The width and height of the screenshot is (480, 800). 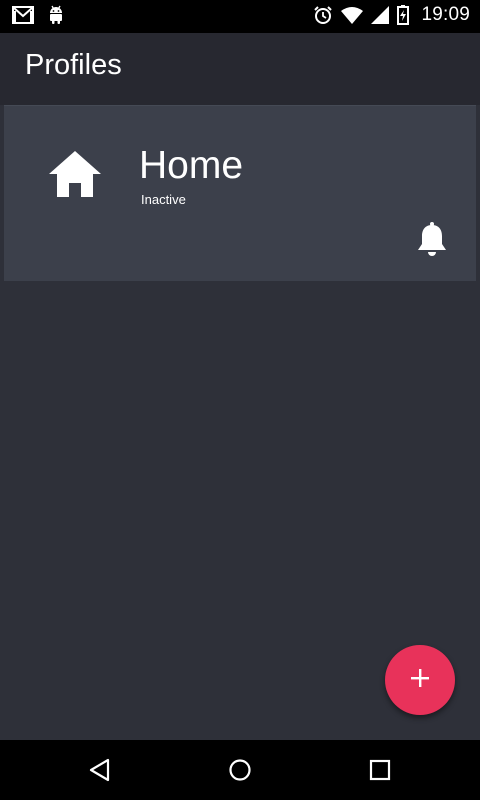 I want to click on back-icon, so click(x=100, y=770).